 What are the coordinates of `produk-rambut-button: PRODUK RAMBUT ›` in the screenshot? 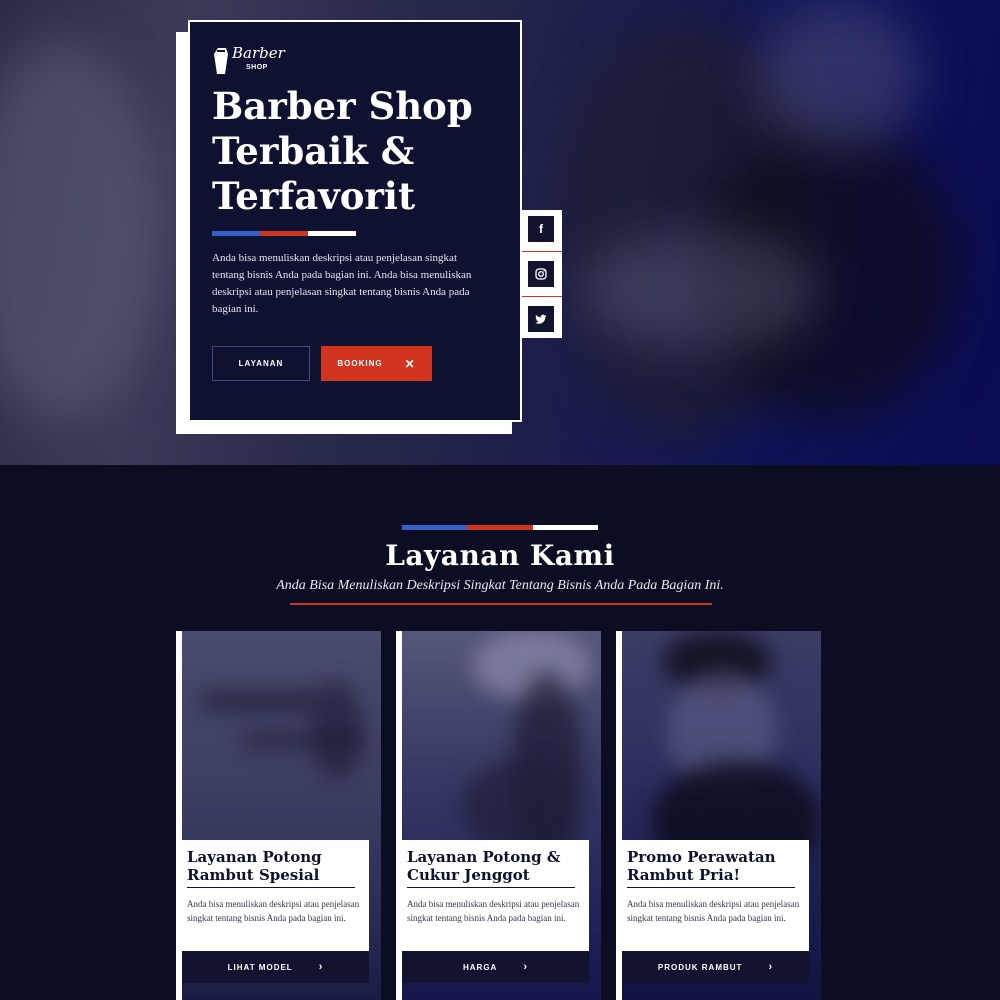 It's located at (715, 967).